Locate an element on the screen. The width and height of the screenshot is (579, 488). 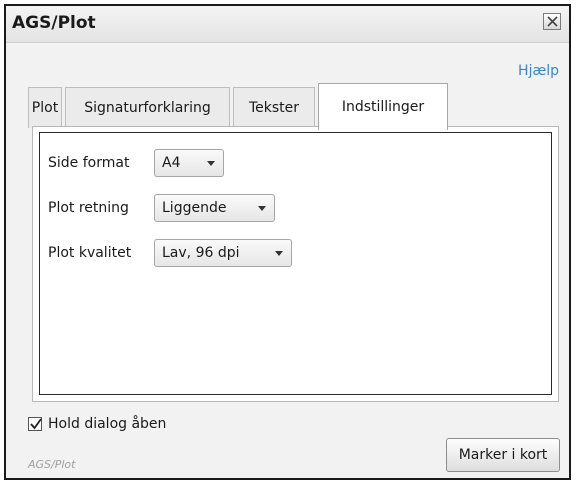
tab-plot: Plot is located at coordinates (45, 107).